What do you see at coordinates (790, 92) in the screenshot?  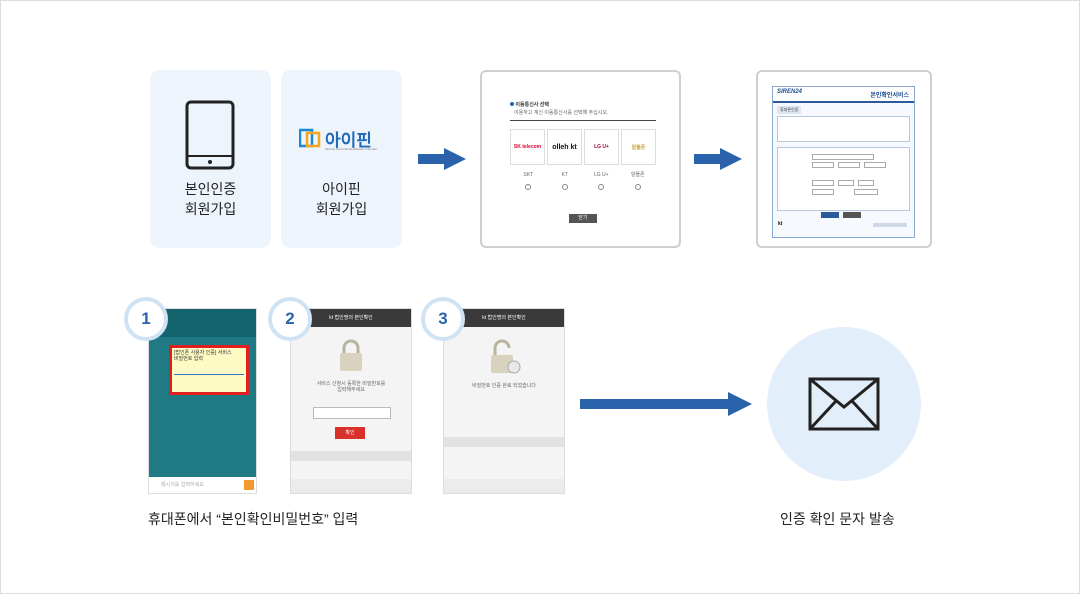 I see `siren-logo: SIREN24` at bounding box center [790, 92].